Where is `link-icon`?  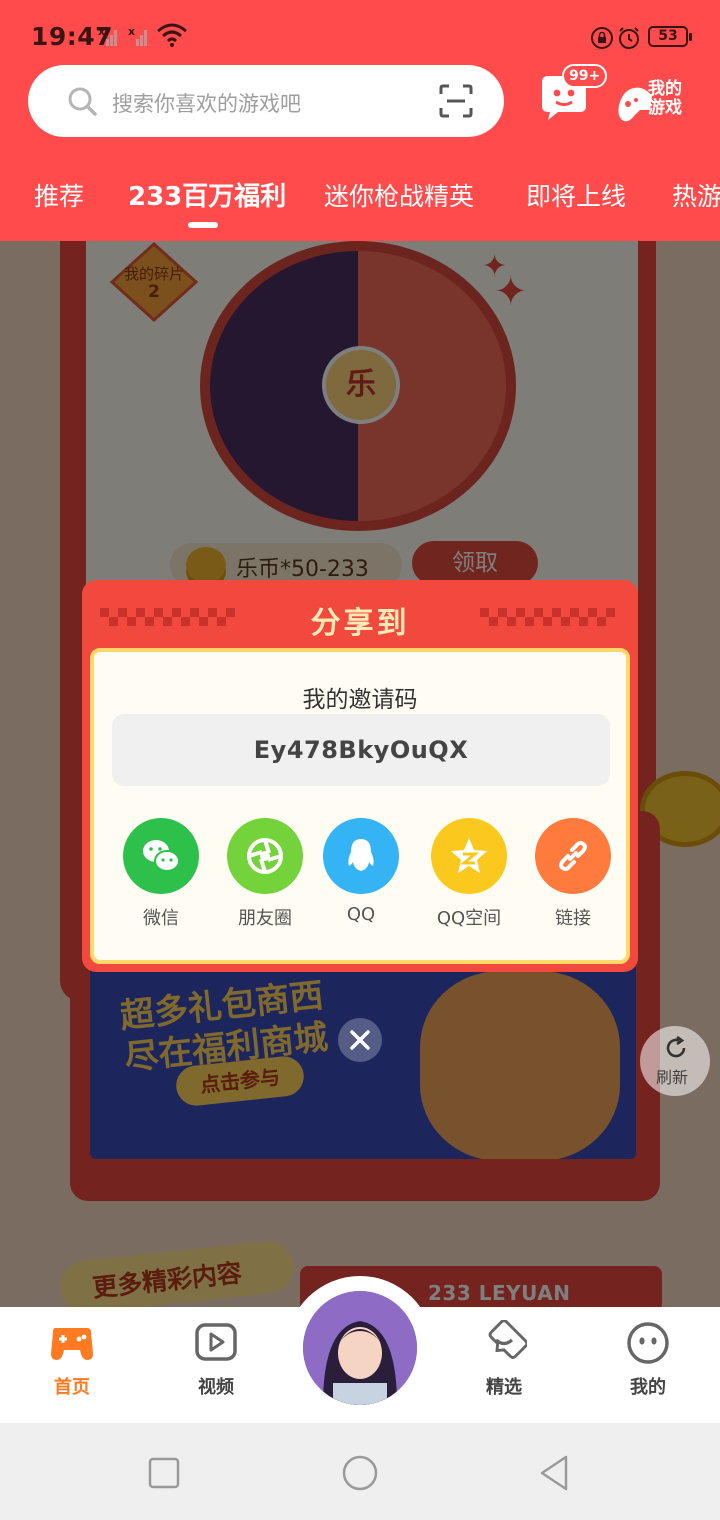
link-icon is located at coordinates (573, 856).